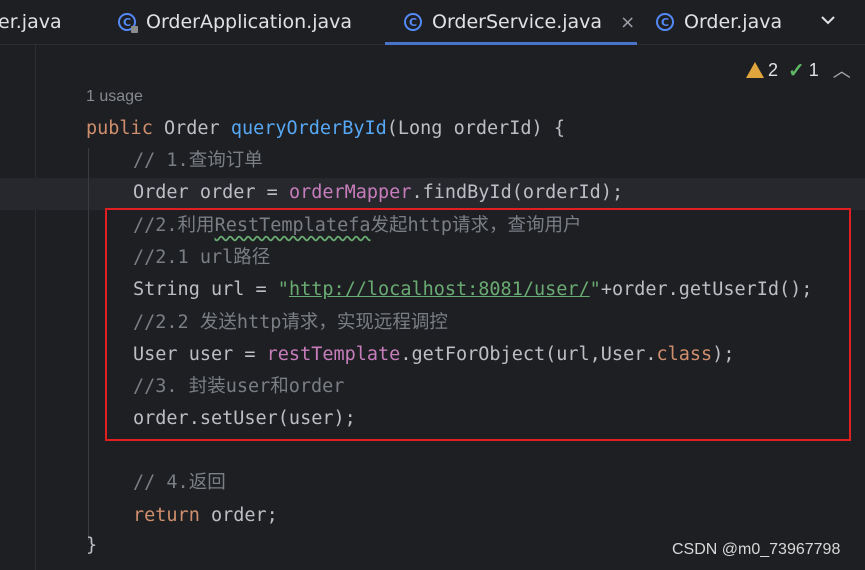  I want to click on code-line-13: }, so click(92, 545).